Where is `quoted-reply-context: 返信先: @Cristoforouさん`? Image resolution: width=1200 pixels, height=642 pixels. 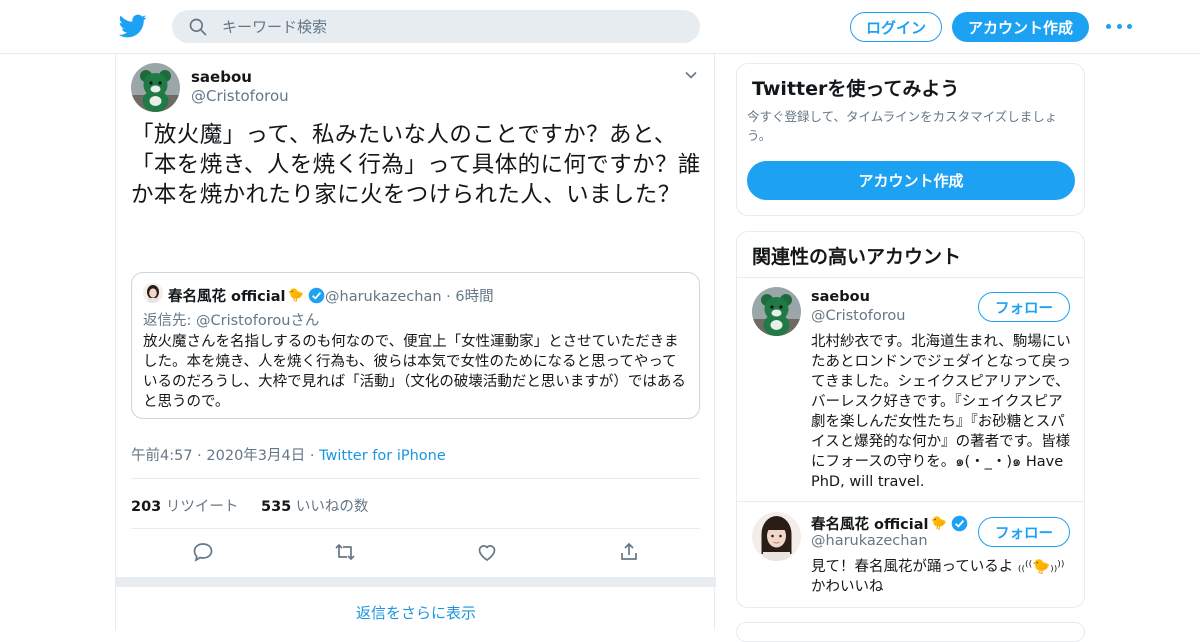
quoted-reply-context: 返信先: @Cristoforouさん is located at coordinates (231, 319).